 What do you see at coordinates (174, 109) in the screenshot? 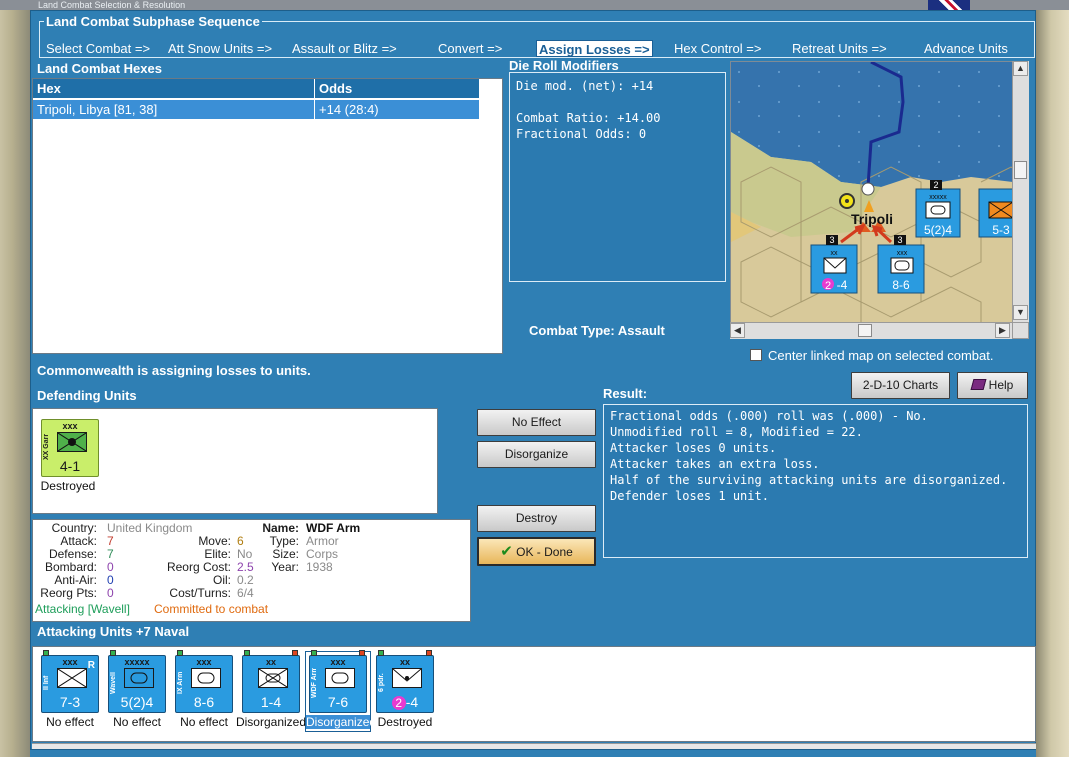
I see `table-row-hex: Tripoli, Libya [81, 38]` at bounding box center [174, 109].